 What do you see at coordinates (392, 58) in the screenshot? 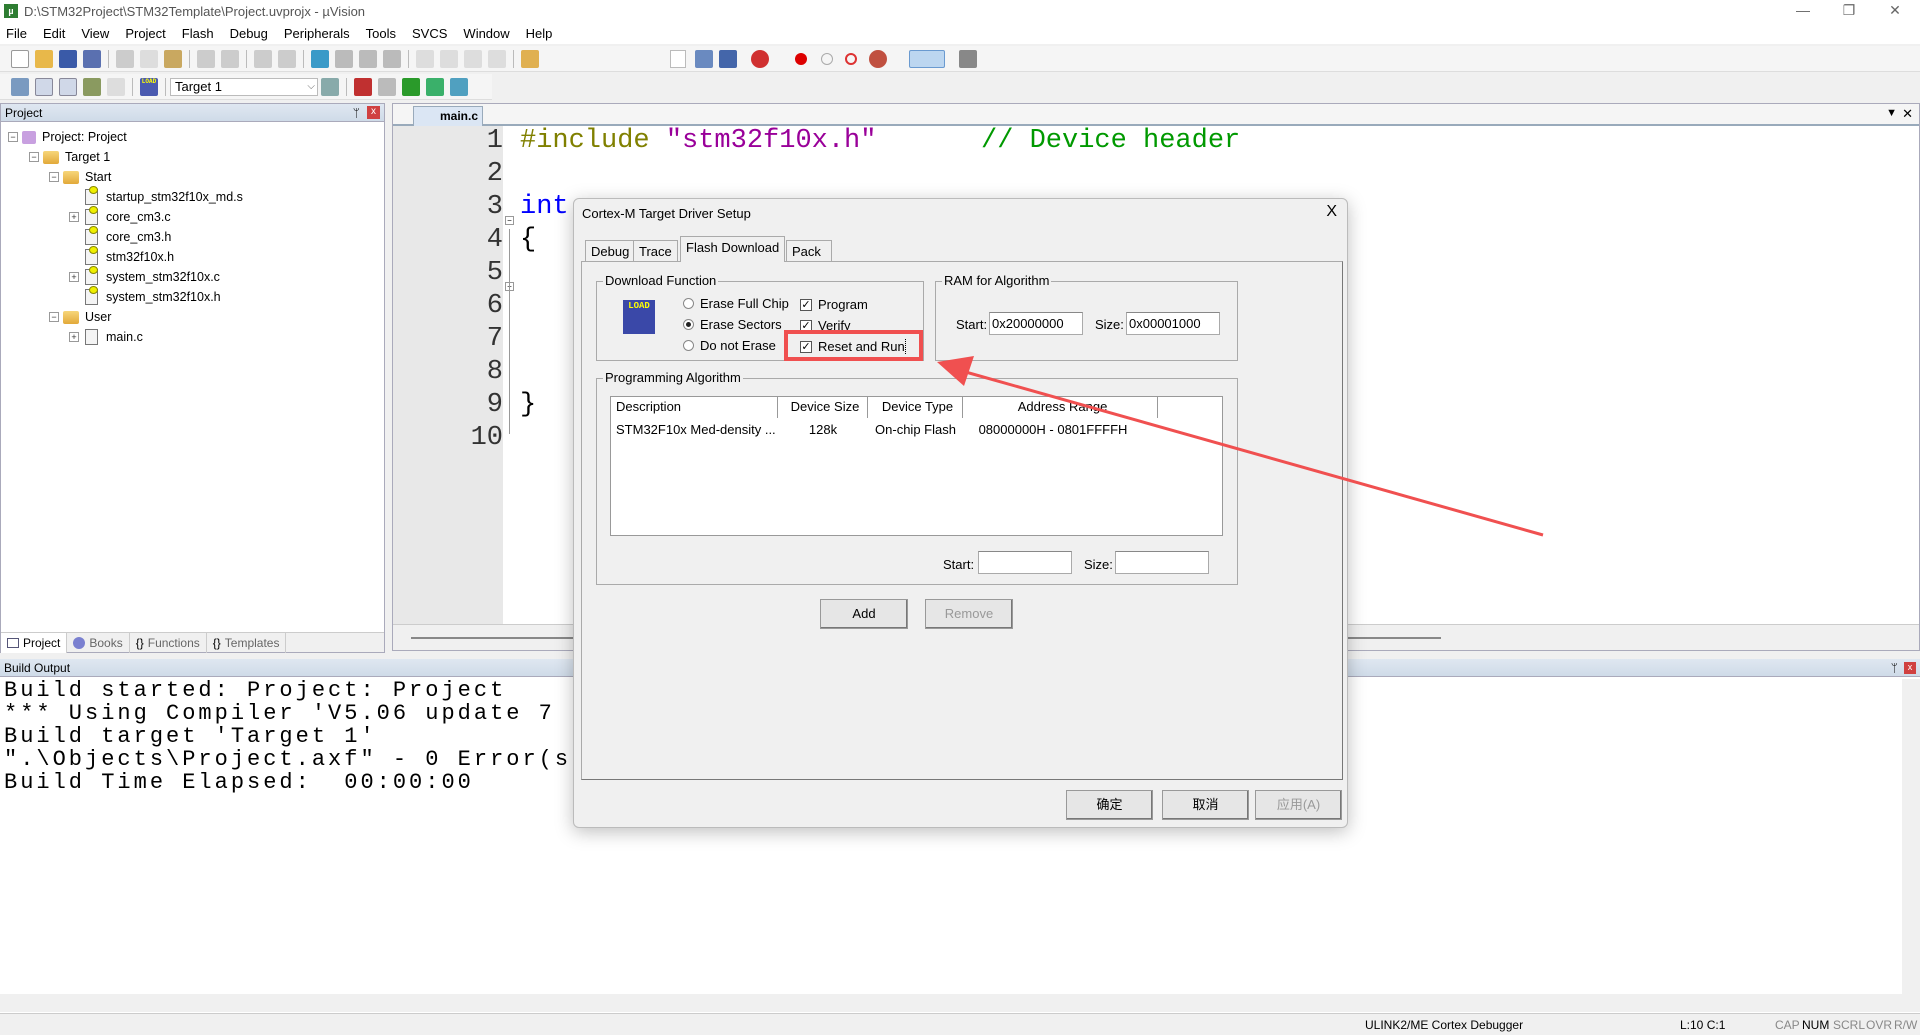
I see `clear-bookmarks-icon` at bounding box center [392, 58].